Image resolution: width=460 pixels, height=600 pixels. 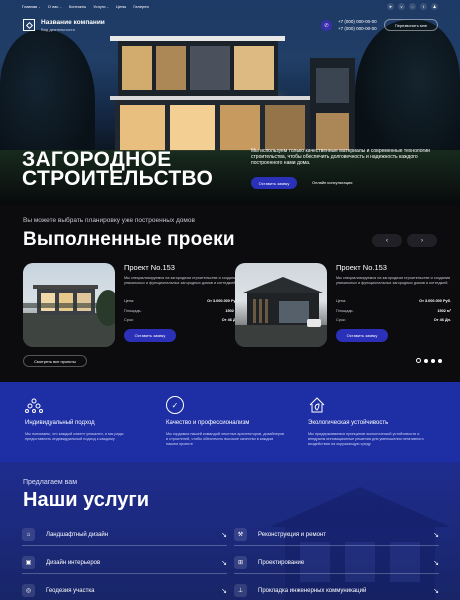 I want to click on chevron-right-icon: ›, so click(x=422, y=240).